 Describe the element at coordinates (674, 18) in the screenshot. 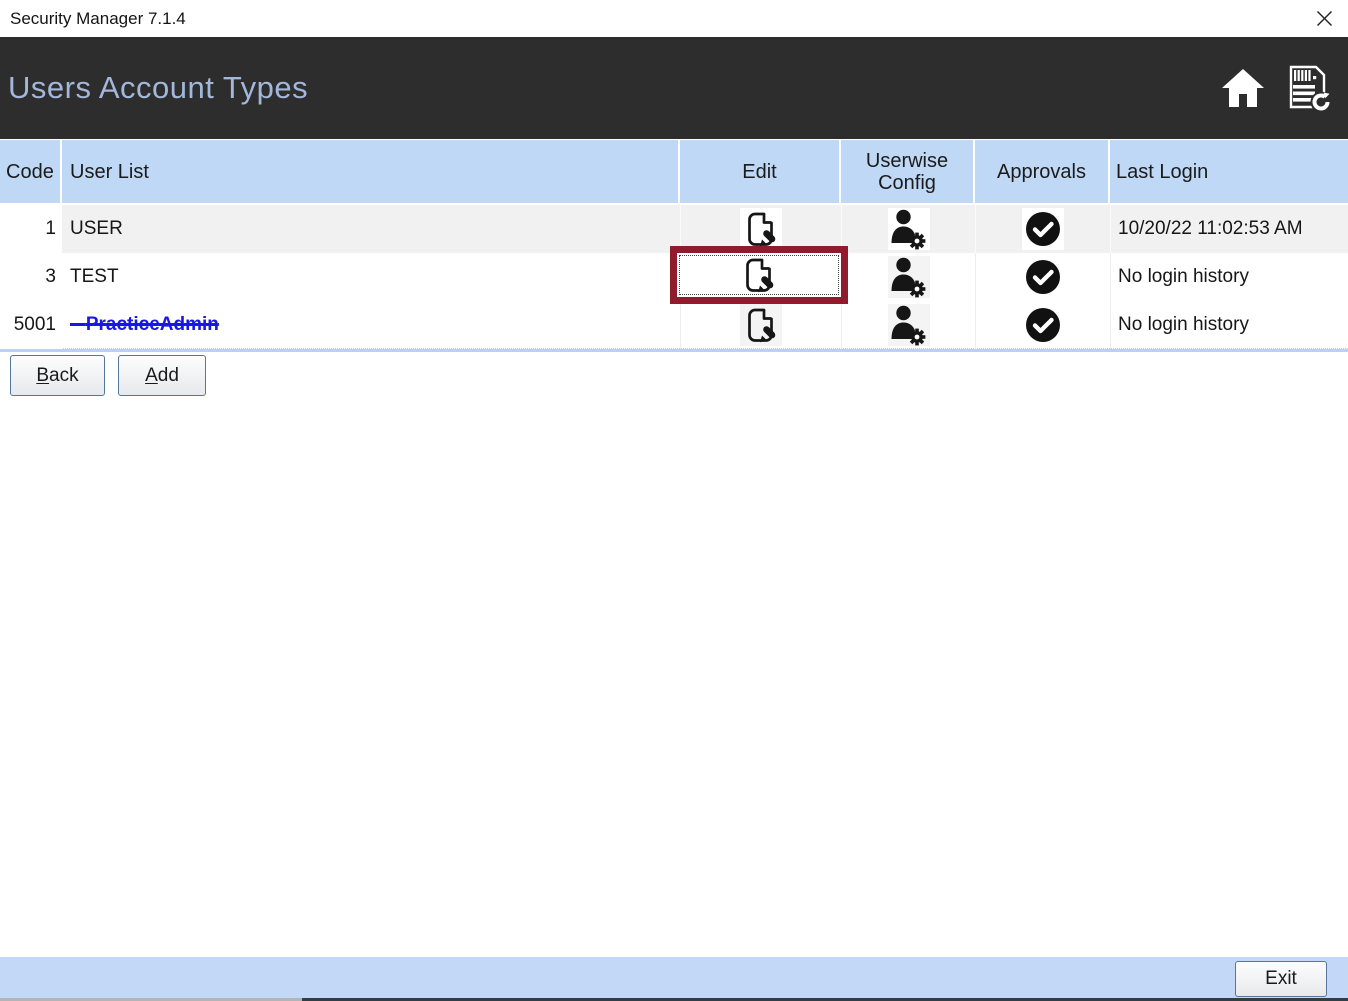

I see `title-bar: Security Manager 7.1.4` at that location.